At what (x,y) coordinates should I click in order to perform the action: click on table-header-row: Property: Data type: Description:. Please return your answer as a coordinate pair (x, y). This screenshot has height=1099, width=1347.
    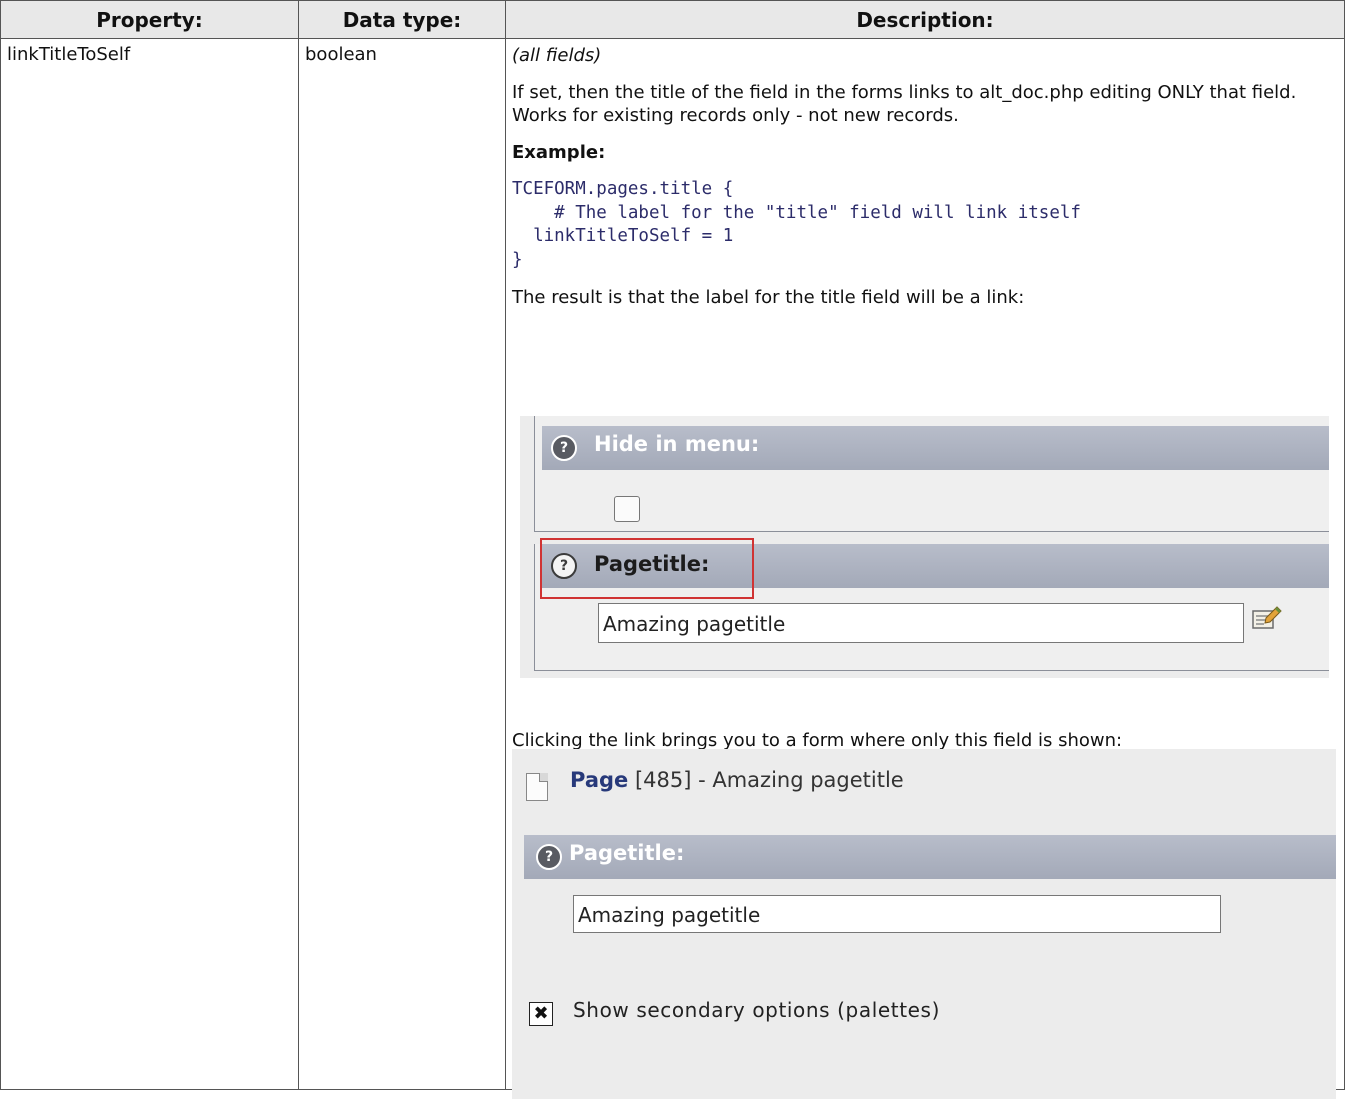
    Looking at the image, I should click on (672, 19).